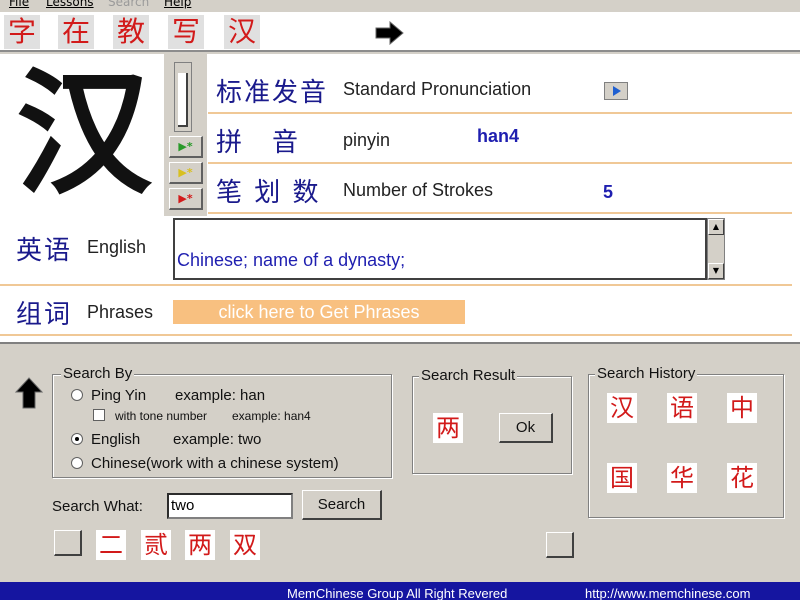  I want to click on option-english-label: English, so click(116, 439).